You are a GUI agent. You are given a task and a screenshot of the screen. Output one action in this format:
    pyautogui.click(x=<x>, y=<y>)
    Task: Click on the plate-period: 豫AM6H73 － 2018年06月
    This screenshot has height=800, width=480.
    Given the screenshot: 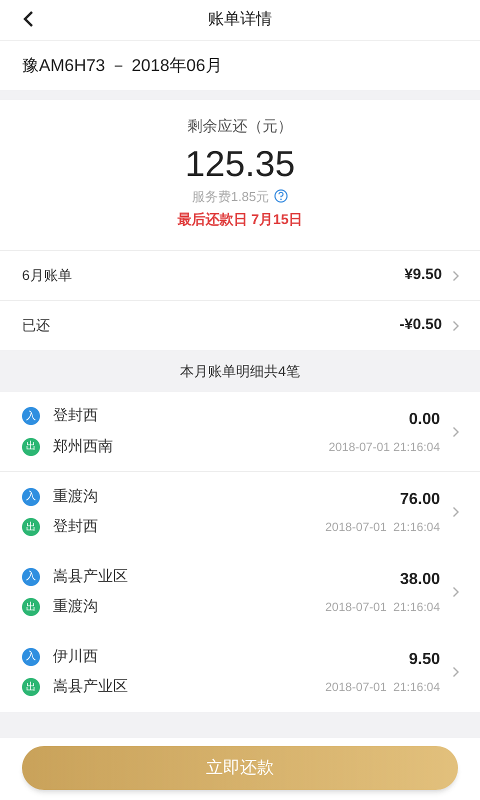 What is the action you would take?
    pyautogui.click(x=122, y=65)
    